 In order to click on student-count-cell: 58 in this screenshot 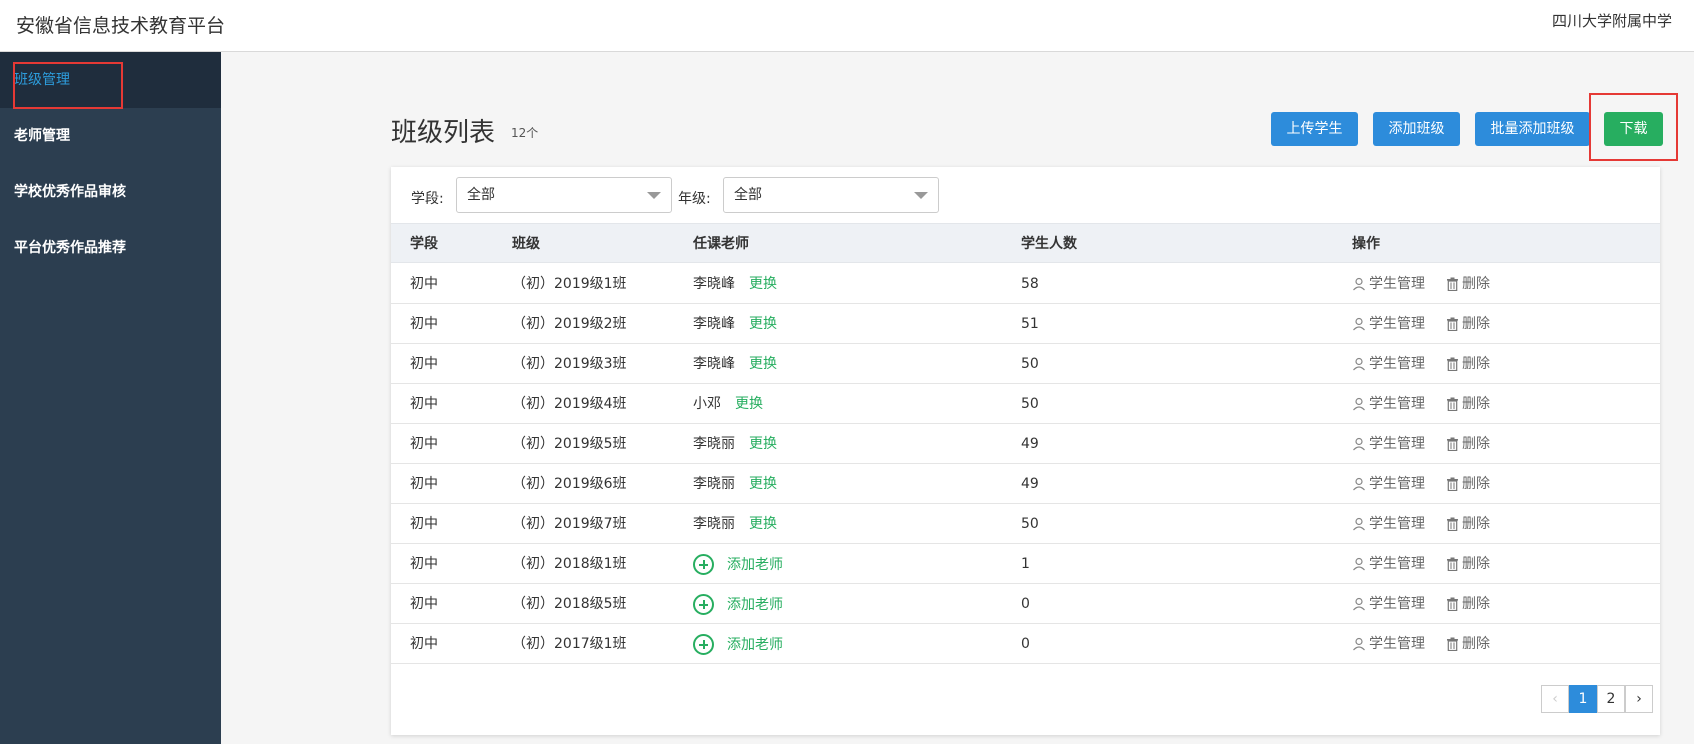, I will do `click(1030, 284)`.